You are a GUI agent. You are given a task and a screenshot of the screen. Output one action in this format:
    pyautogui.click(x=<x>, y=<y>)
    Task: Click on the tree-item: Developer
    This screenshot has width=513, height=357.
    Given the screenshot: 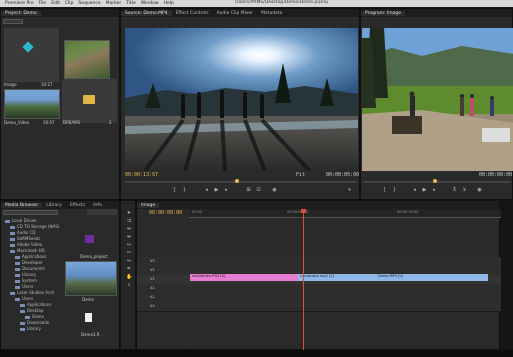 What is the action you would take?
    pyautogui.click(x=29, y=262)
    